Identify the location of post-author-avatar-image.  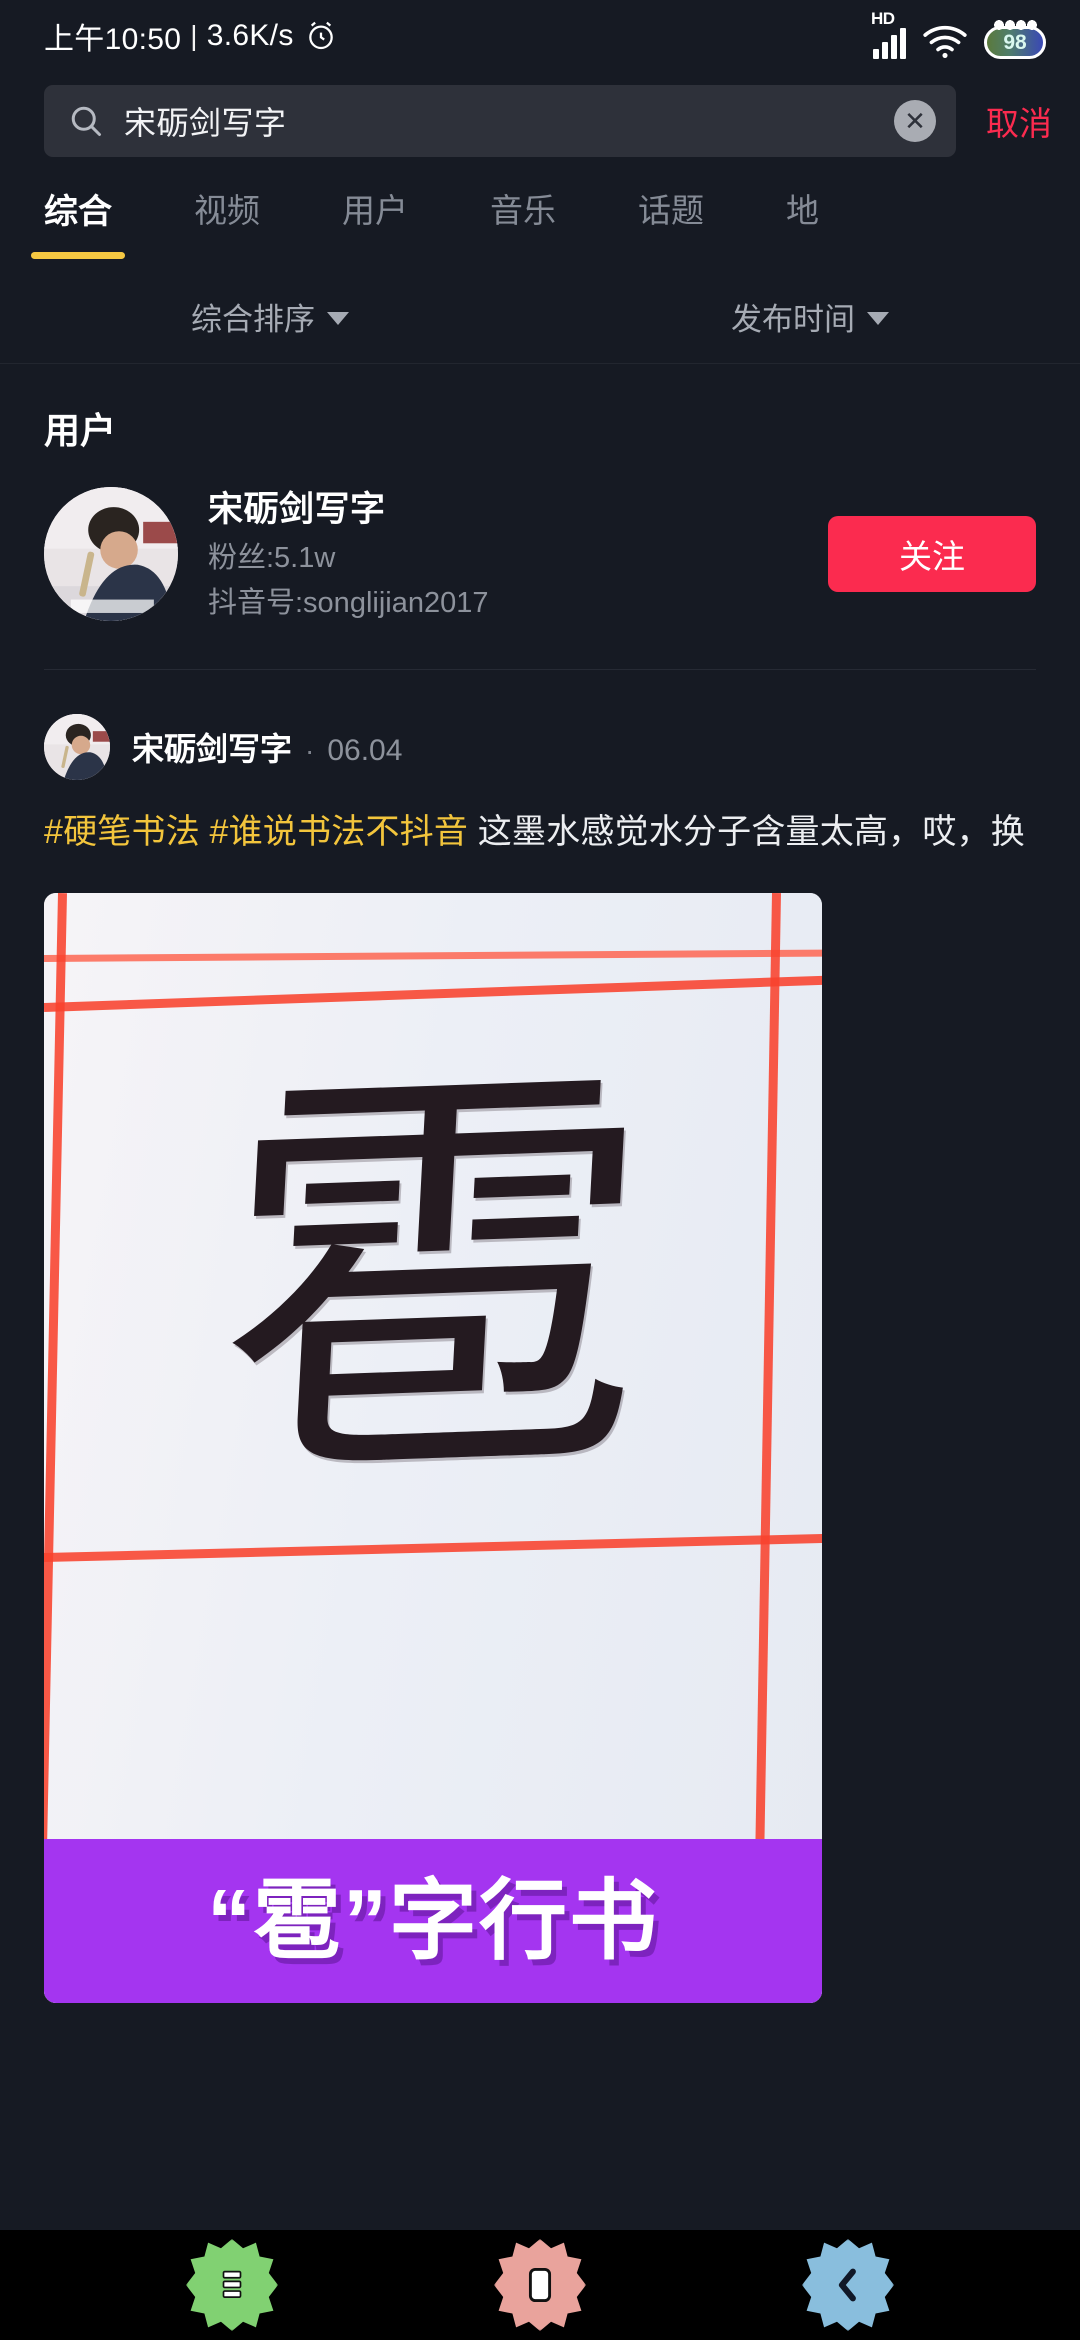
(77, 746).